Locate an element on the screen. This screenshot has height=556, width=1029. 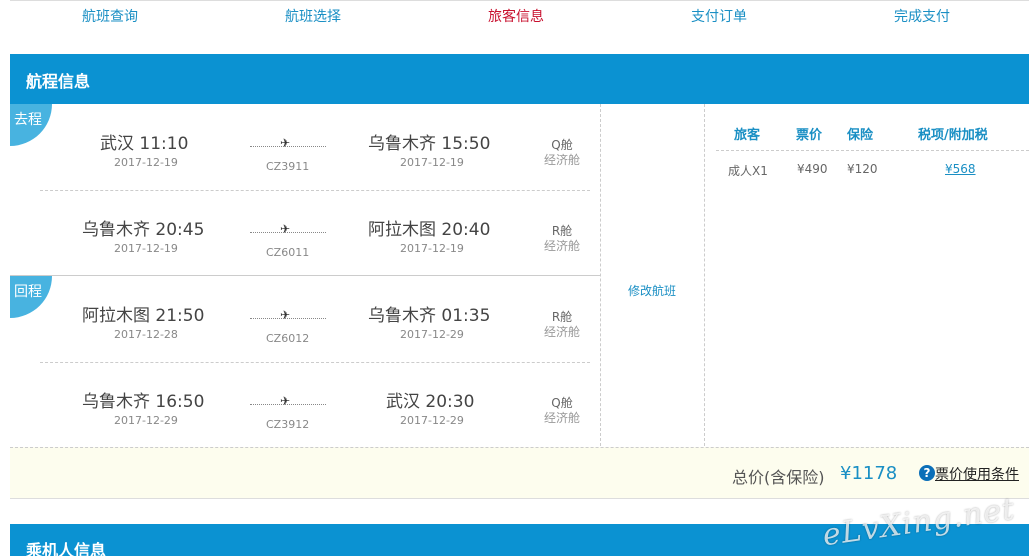
arrival-city-time: 武汉 20:30 is located at coordinates (430, 402).